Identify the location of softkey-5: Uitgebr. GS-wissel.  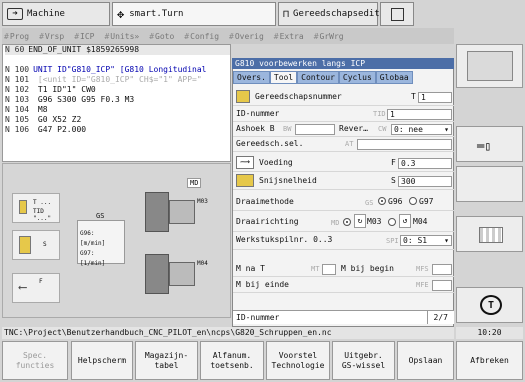
(363, 360).